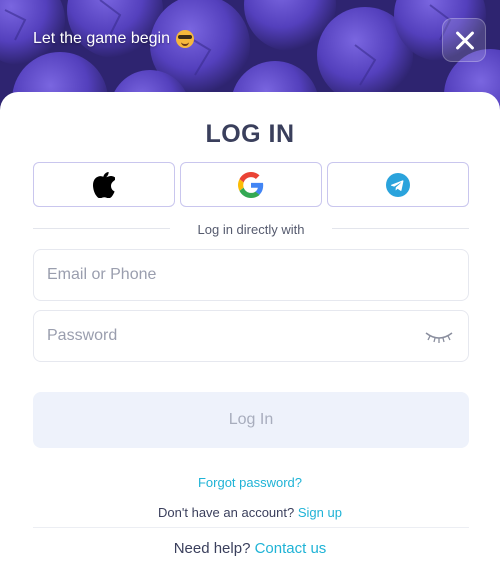 The image size is (500, 581). I want to click on no-account-text: Don't have an account?, so click(226, 512).